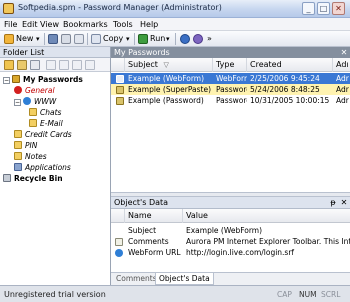 This screenshot has width=350, height=302. Describe the element at coordinates (142, 230) in the screenshot. I see `object-name: Subject` at that location.